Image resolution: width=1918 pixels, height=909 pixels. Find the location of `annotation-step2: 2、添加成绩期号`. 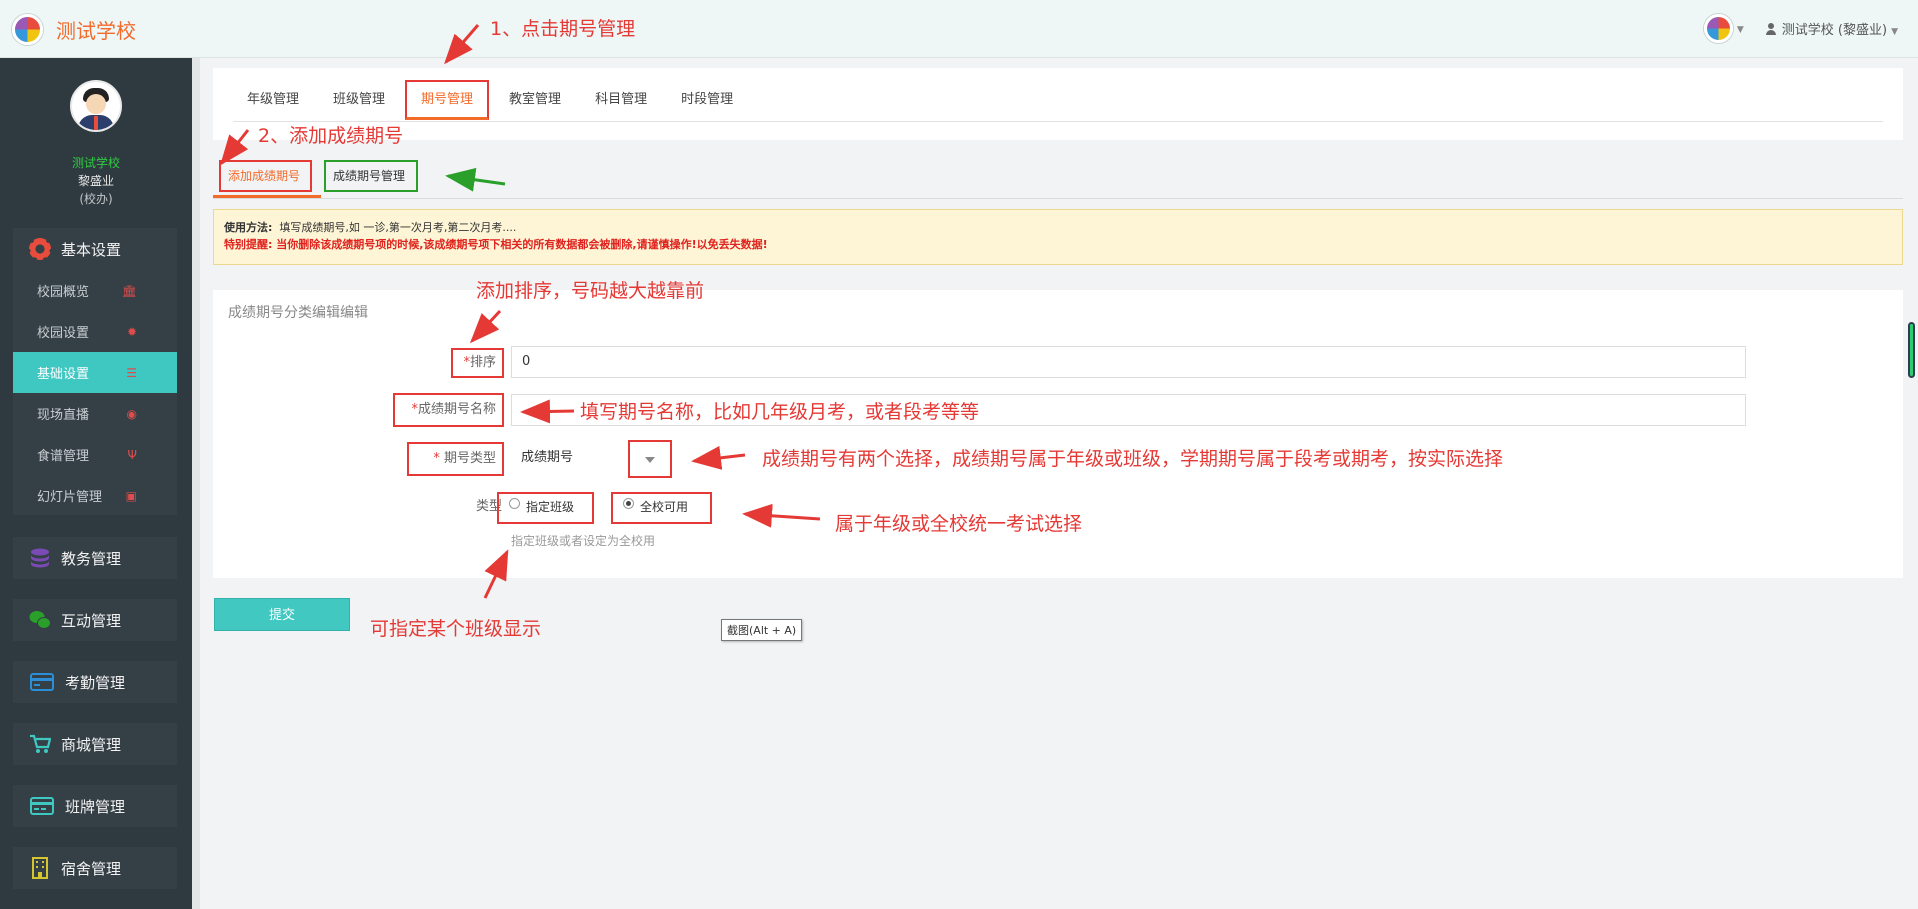

annotation-step2: 2、添加成绩期号 is located at coordinates (331, 136).